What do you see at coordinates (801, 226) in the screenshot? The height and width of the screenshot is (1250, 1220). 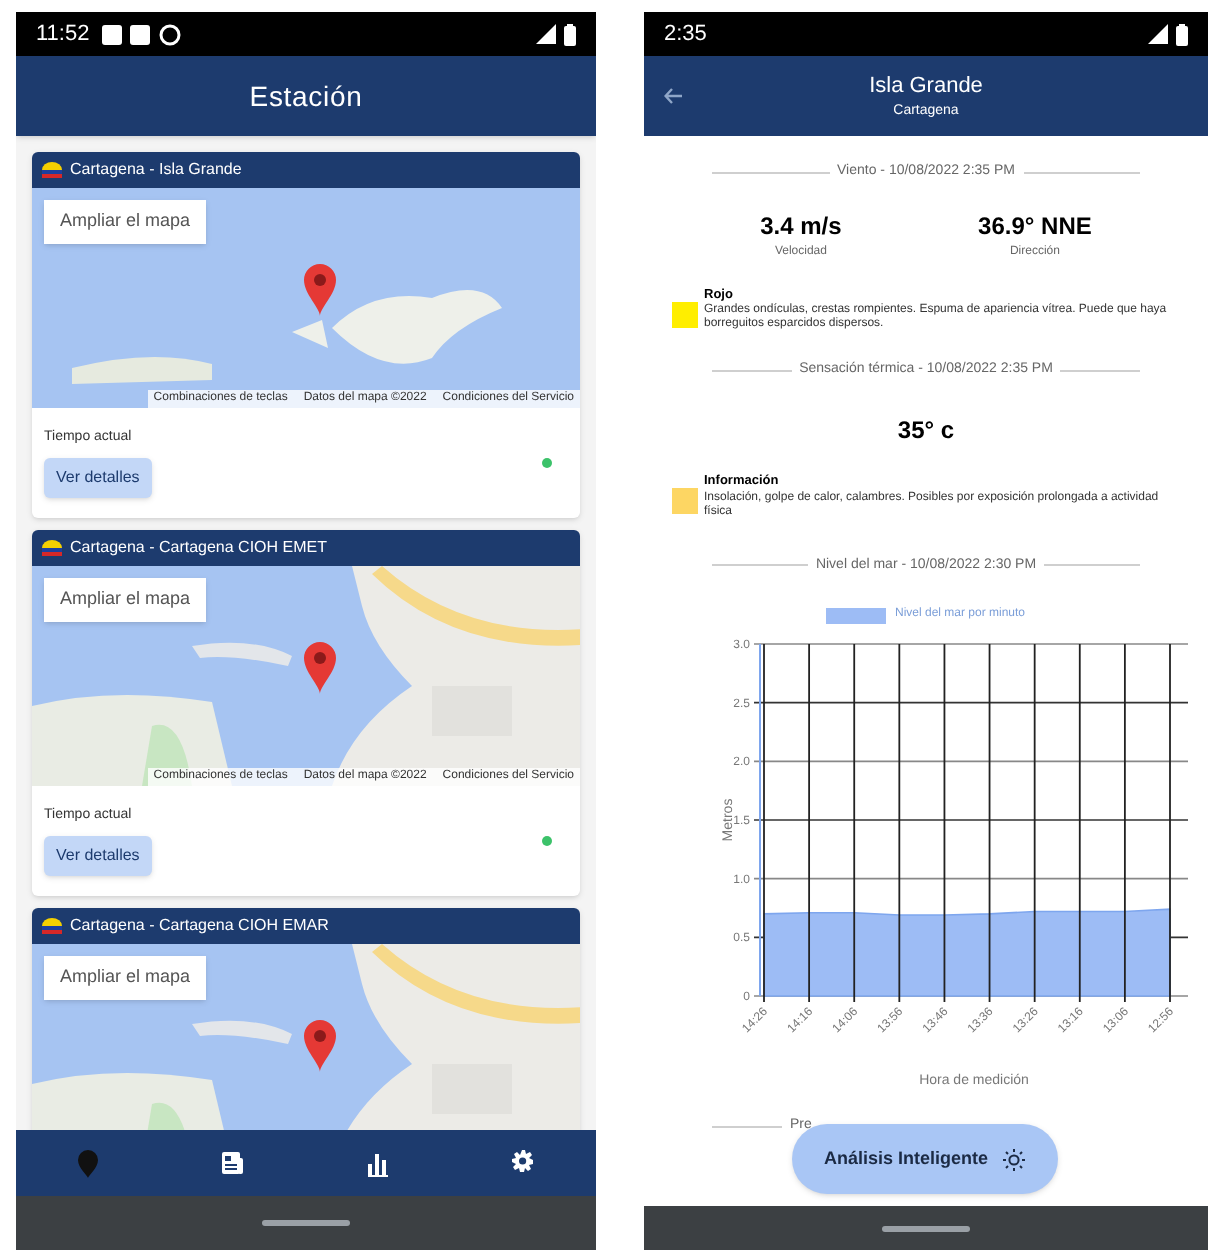 I see `reading-value: 3.4 m/s` at bounding box center [801, 226].